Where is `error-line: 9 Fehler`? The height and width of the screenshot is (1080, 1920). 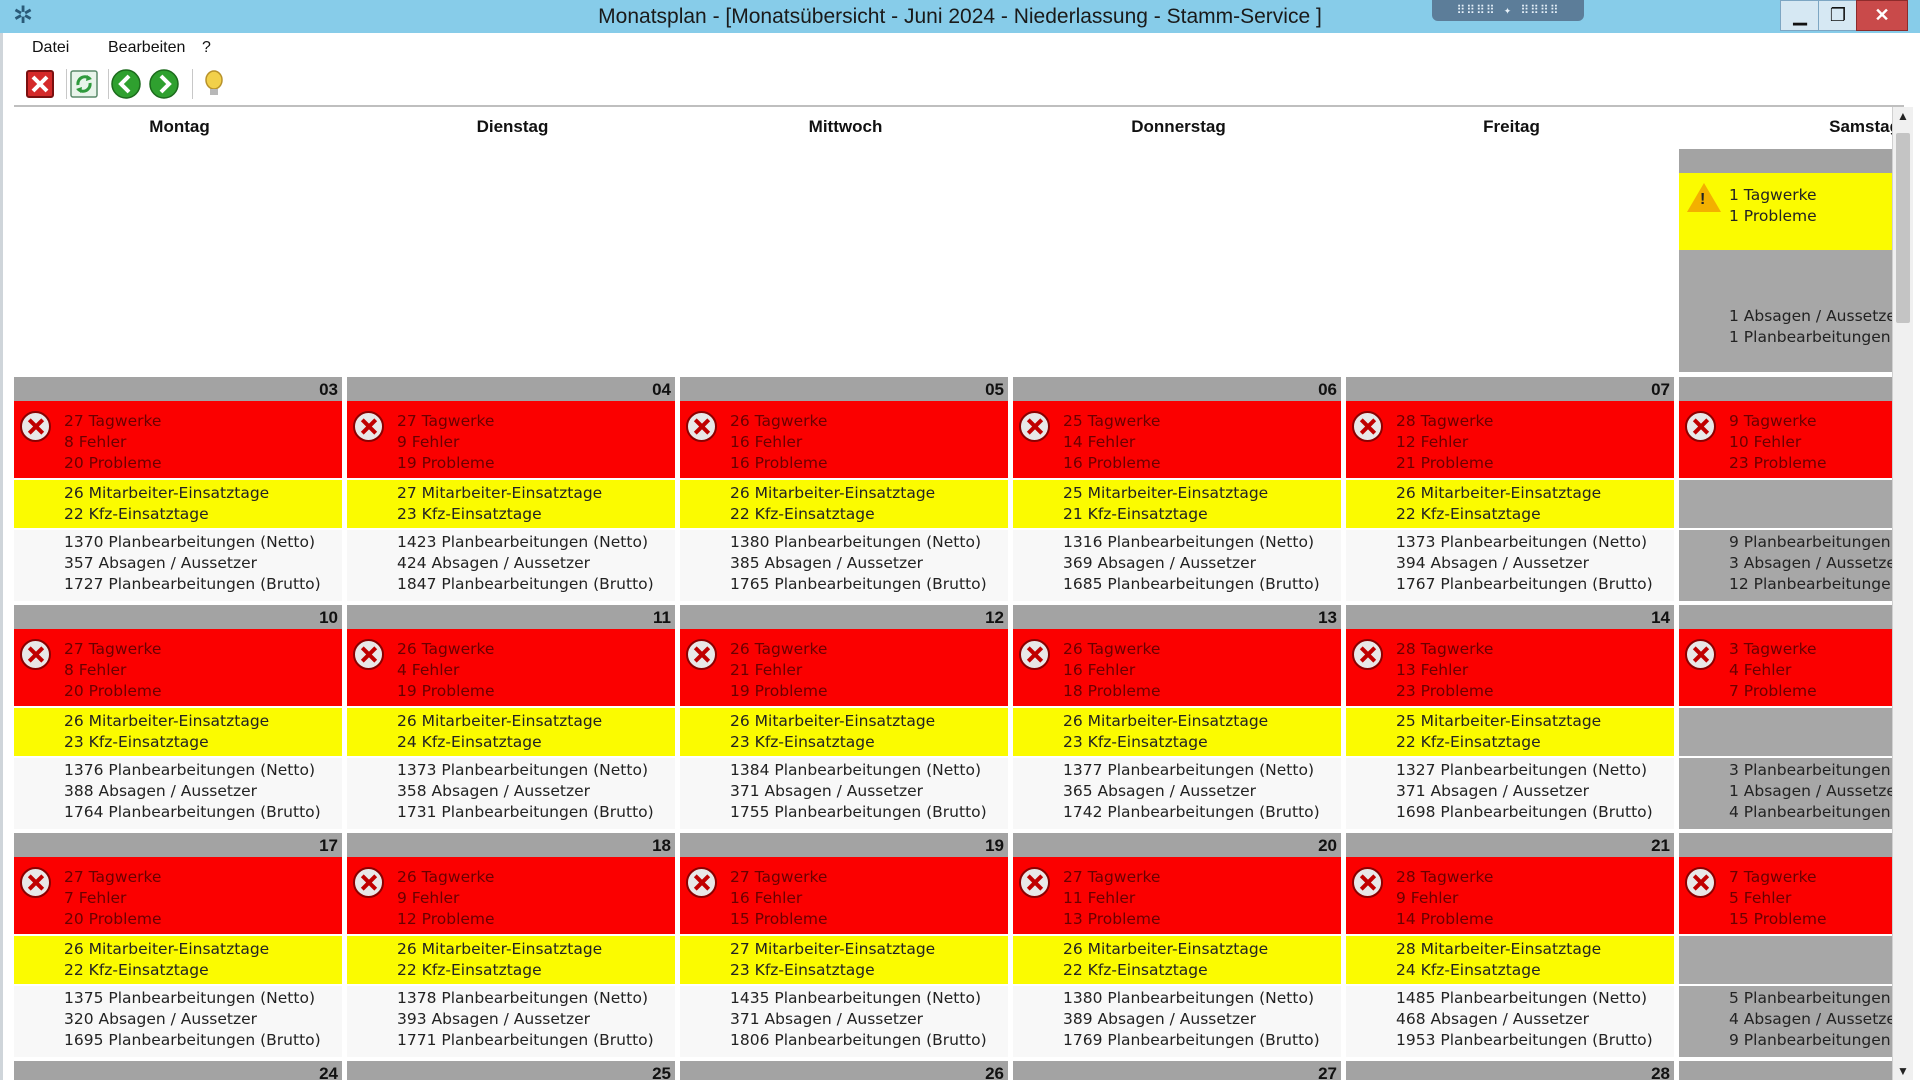
error-line: 9 Fehler is located at coordinates (1427, 898).